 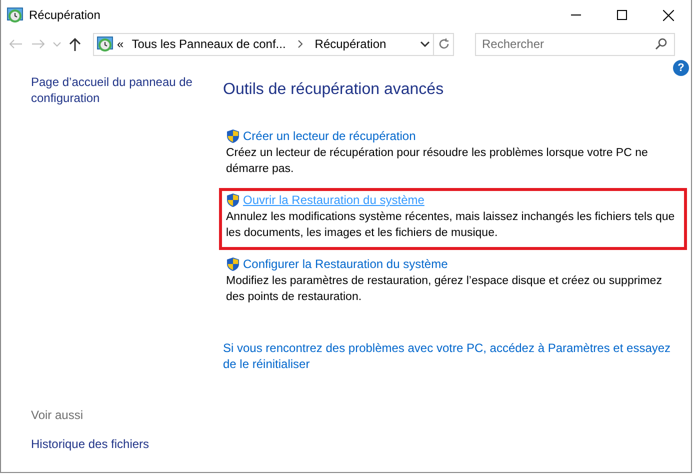 What do you see at coordinates (329, 136) in the screenshot?
I see `tool-link: Créer un lecteur de récupération` at bounding box center [329, 136].